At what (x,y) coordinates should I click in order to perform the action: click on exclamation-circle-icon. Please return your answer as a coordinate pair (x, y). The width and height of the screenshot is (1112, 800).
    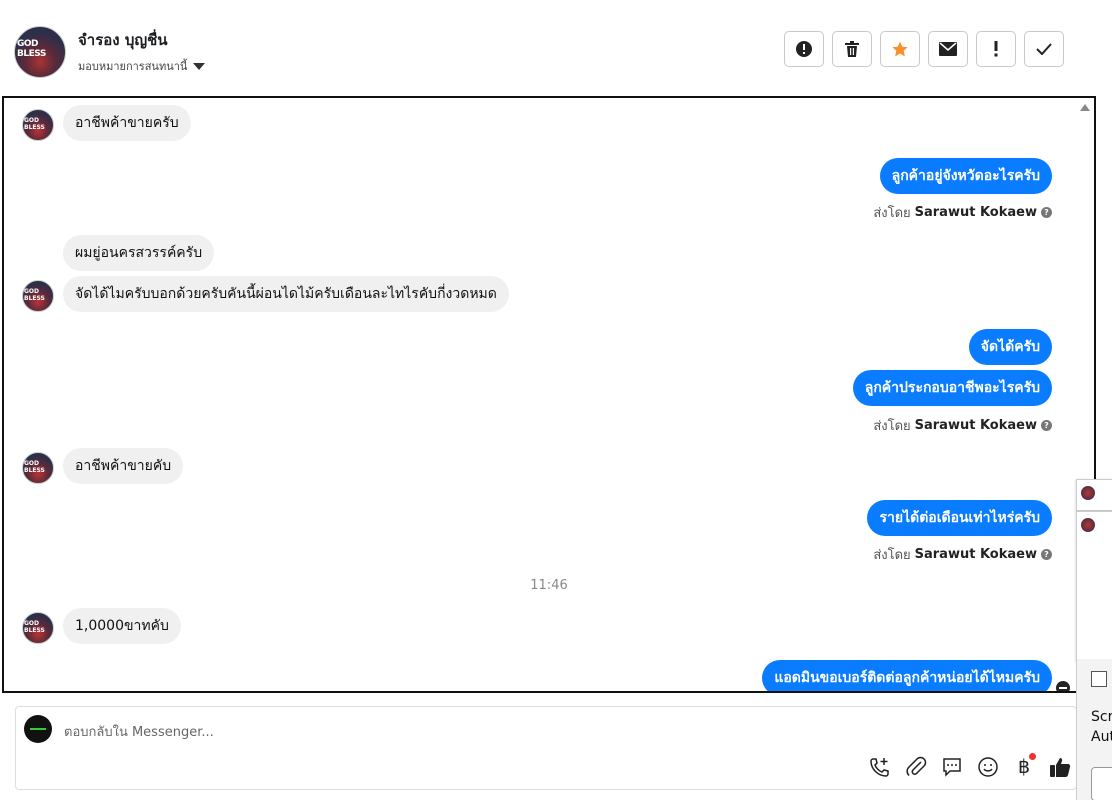
    Looking at the image, I should click on (804, 49).